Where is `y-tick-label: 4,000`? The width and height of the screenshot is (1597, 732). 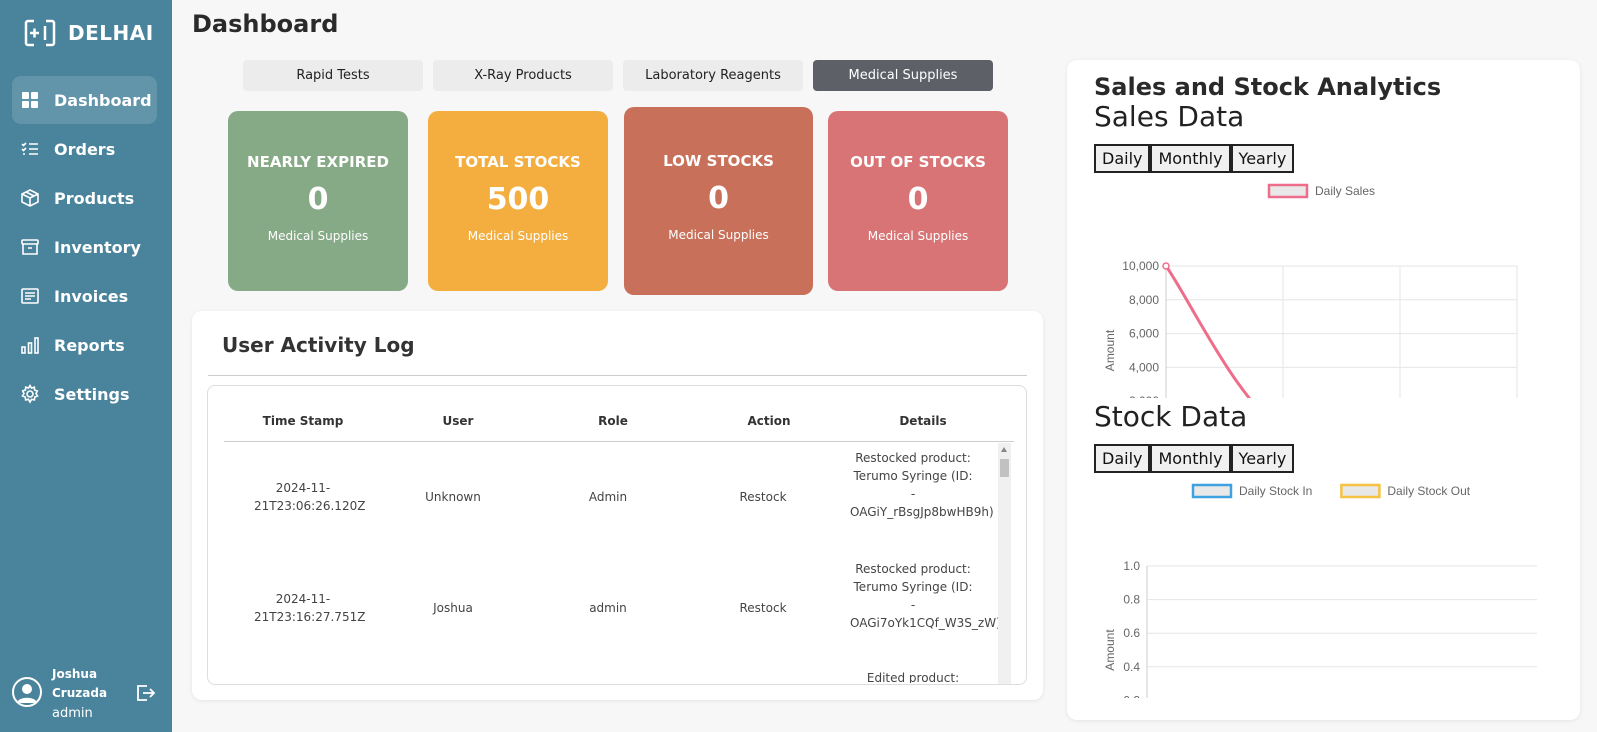 y-tick-label: 4,000 is located at coordinates (1144, 367).